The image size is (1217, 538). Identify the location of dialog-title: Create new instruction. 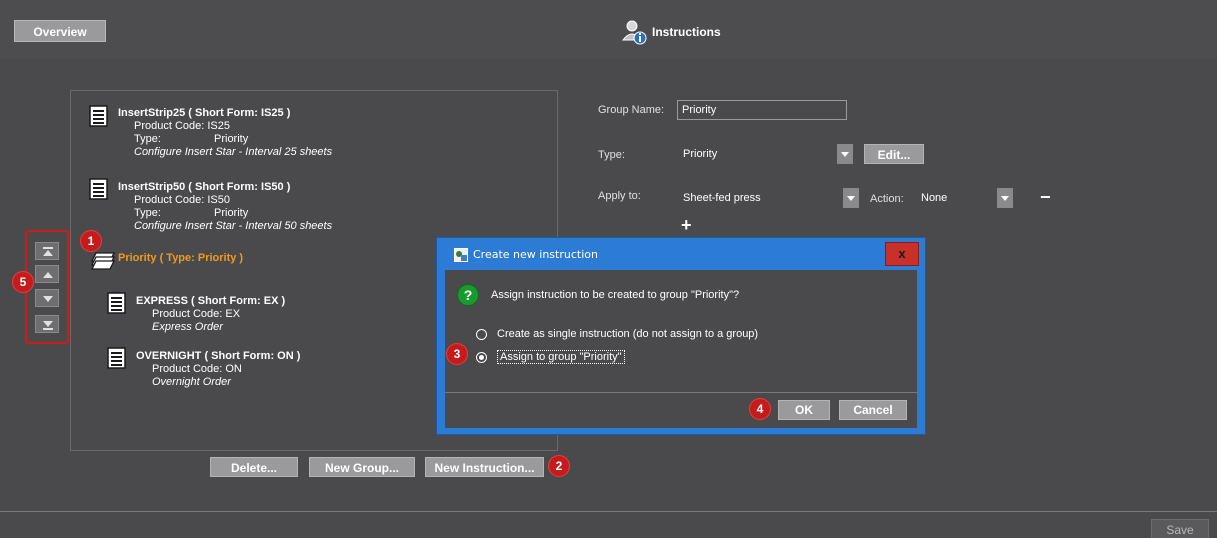
(535, 254).